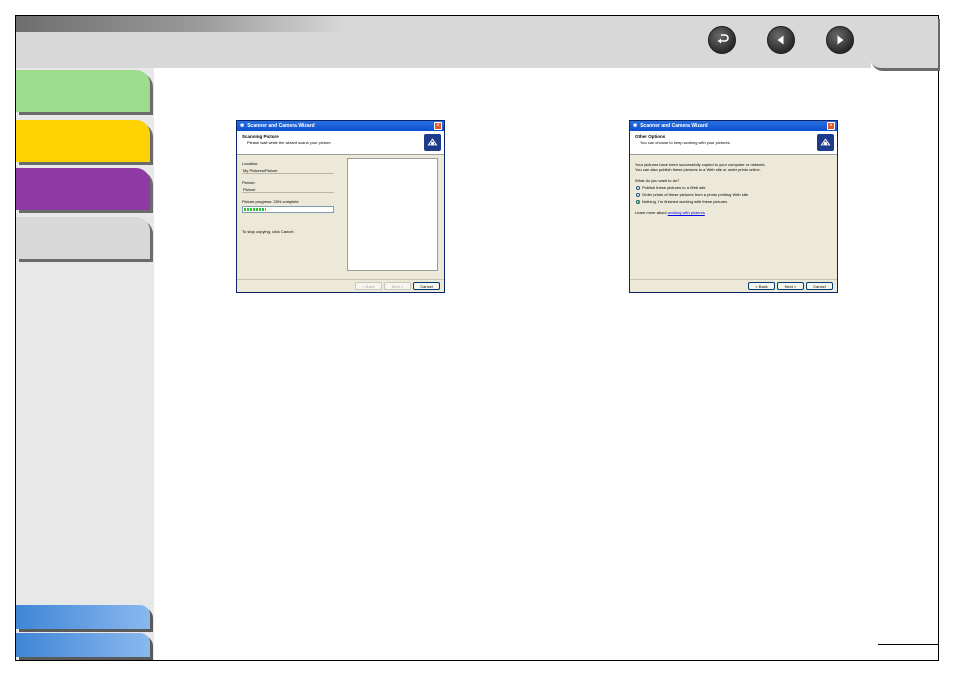  Describe the element at coordinates (288, 171) in the screenshot. I see `location-value: My Pictures\Picture` at that location.